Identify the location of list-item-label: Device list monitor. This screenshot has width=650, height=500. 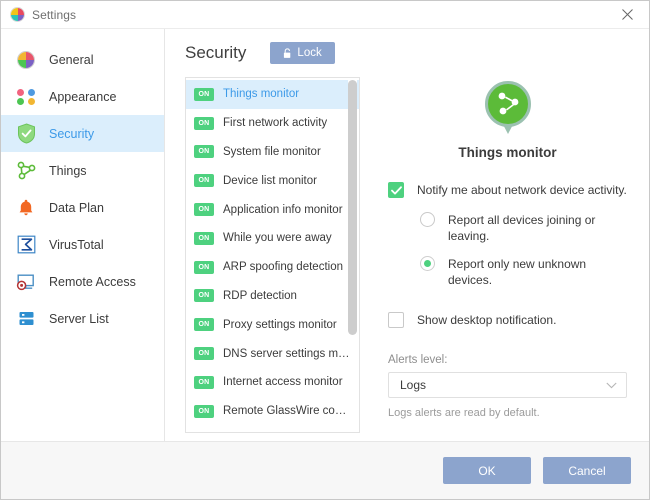
(270, 180).